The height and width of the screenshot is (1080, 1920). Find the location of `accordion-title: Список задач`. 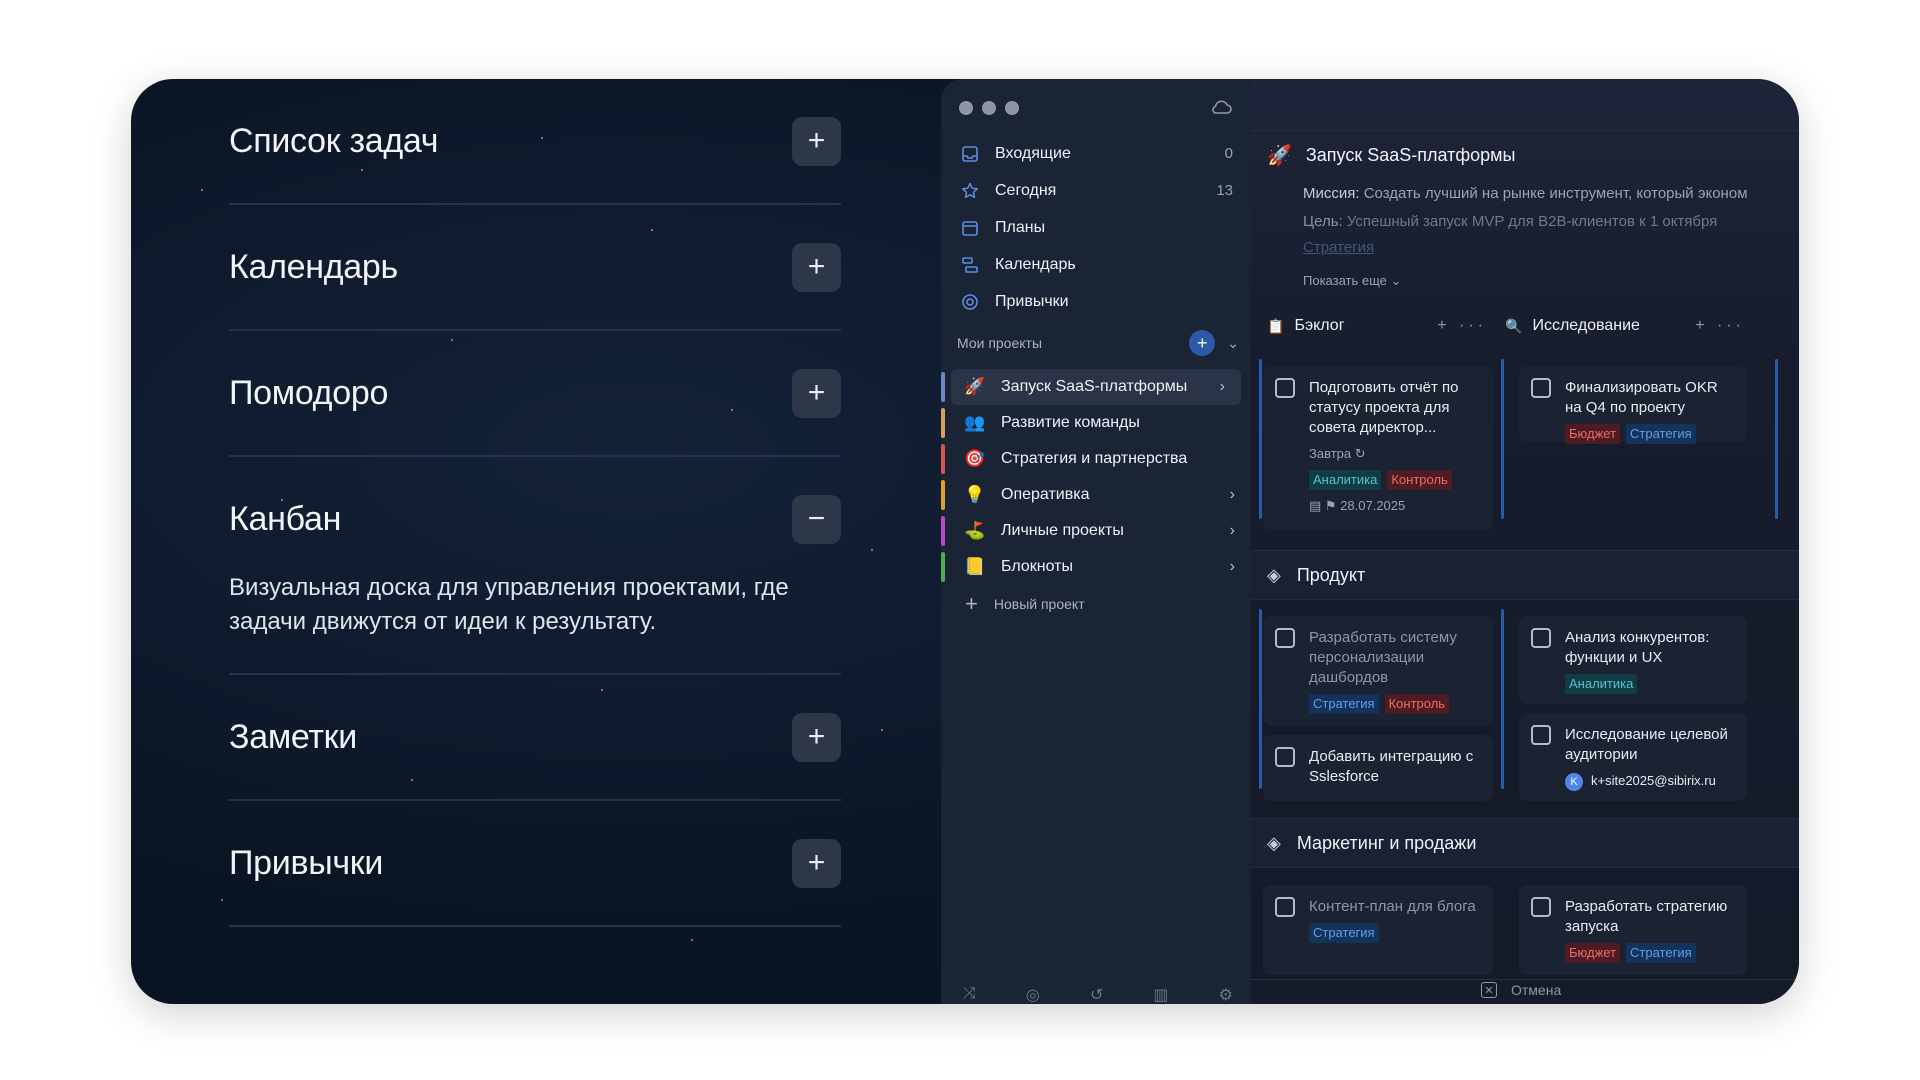

accordion-title: Список задач is located at coordinates (333, 141).